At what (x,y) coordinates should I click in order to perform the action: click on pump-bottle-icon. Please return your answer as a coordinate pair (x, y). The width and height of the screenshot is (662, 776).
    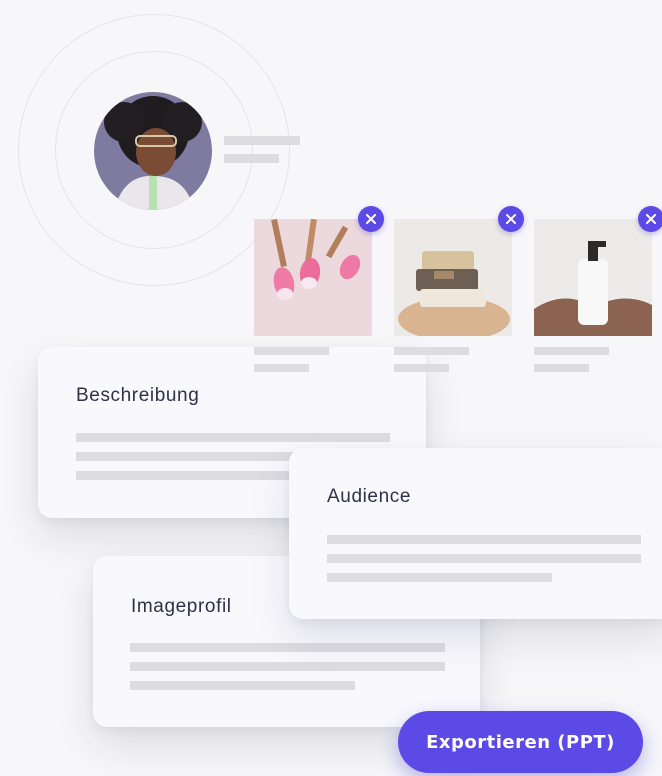
    Looking at the image, I should click on (593, 277).